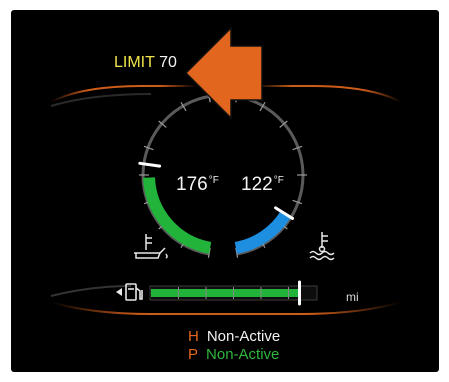 This screenshot has height=382, width=449. What do you see at coordinates (278, 180) in the screenshot?
I see `coolant-temperature-unit: °F` at bounding box center [278, 180].